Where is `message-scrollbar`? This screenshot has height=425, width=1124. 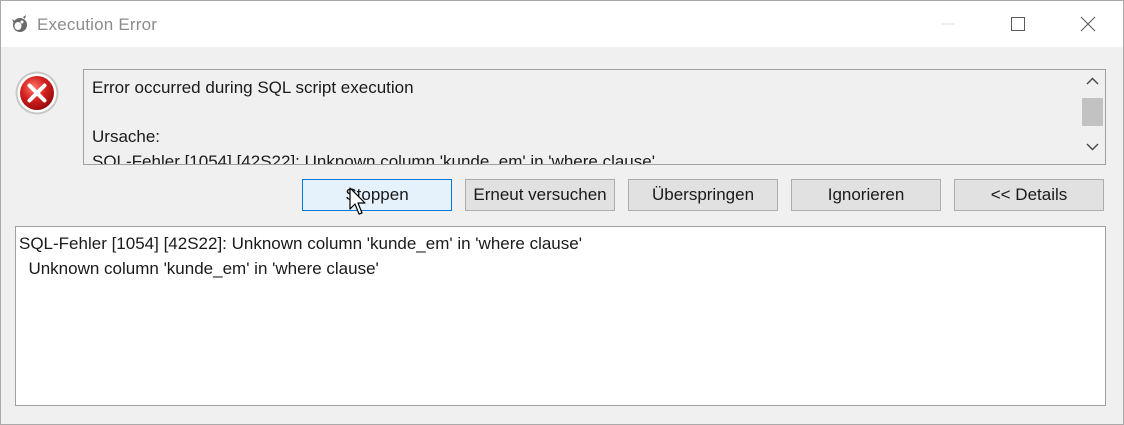 message-scrollbar is located at coordinates (1092, 117).